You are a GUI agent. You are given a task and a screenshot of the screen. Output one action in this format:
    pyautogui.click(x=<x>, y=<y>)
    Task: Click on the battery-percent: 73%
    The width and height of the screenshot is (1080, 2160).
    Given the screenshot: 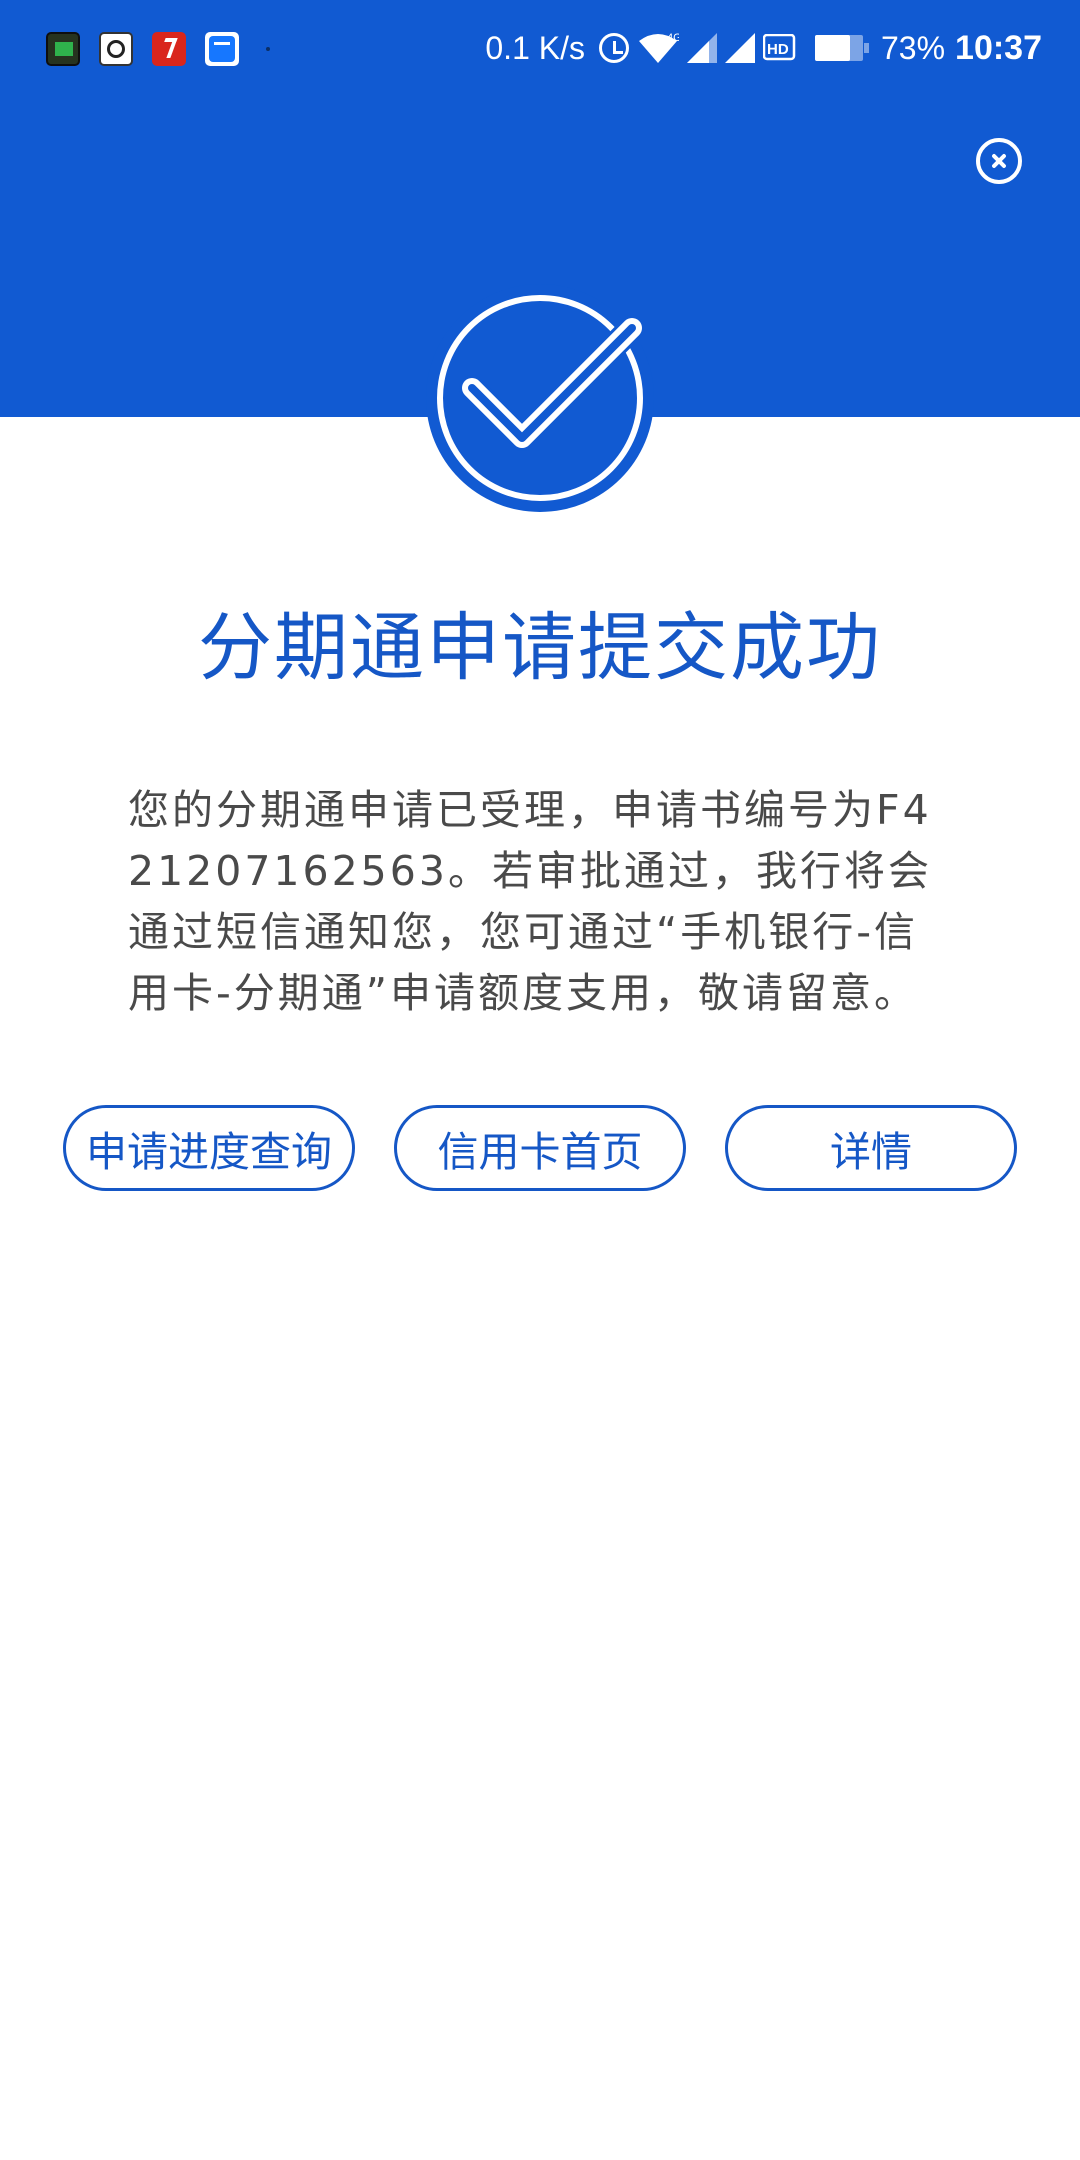 What is the action you would take?
    pyautogui.click(x=913, y=47)
    